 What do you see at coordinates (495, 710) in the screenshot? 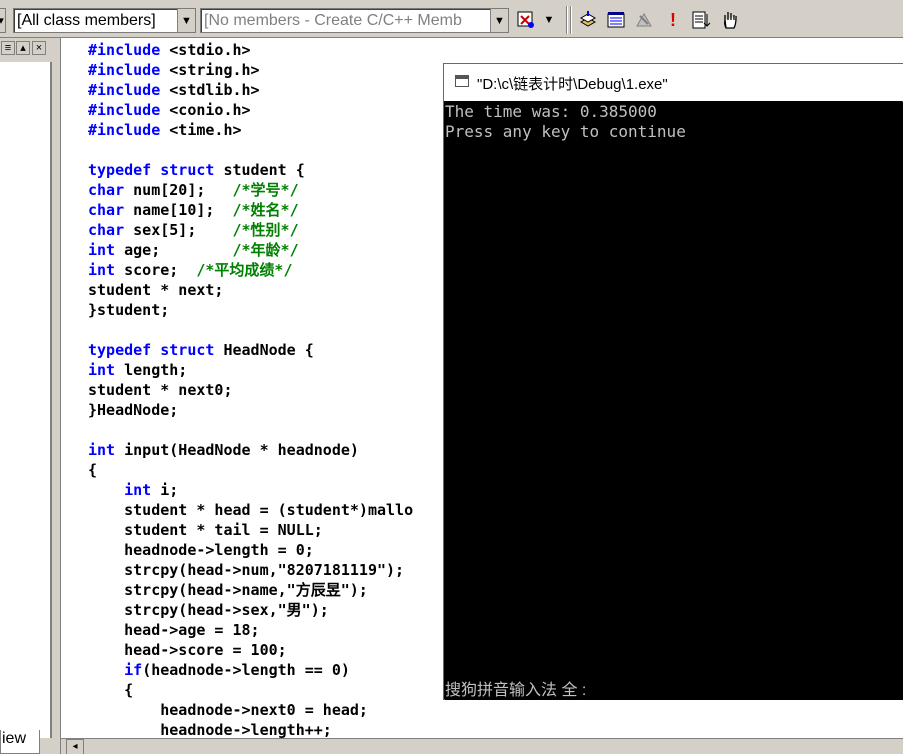
I see `code-line: headnode->next0 = head;` at bounding box center [495, 710].